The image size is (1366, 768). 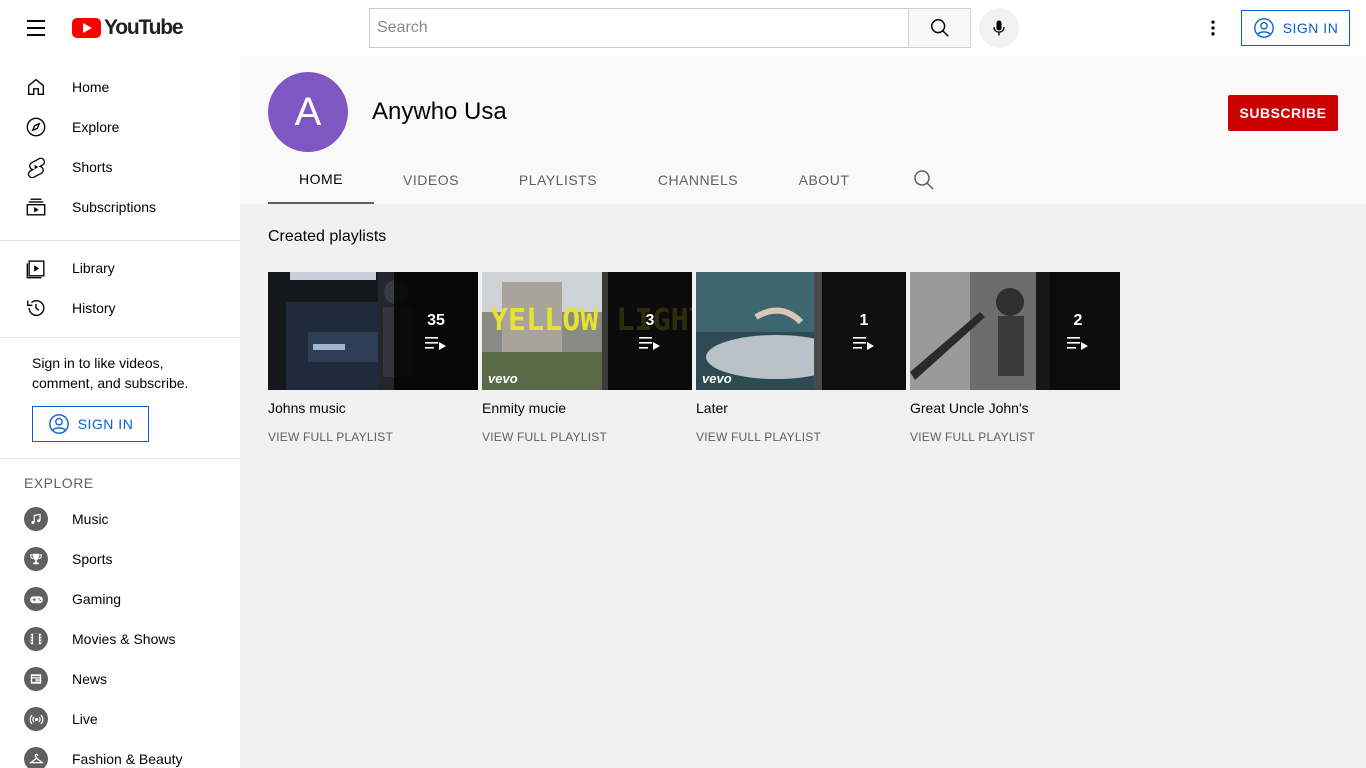 What do you see at coordinates (90, 519) in the screenshot?
I see `sidebar-item-label: Music` at bounding box center [90, 519].